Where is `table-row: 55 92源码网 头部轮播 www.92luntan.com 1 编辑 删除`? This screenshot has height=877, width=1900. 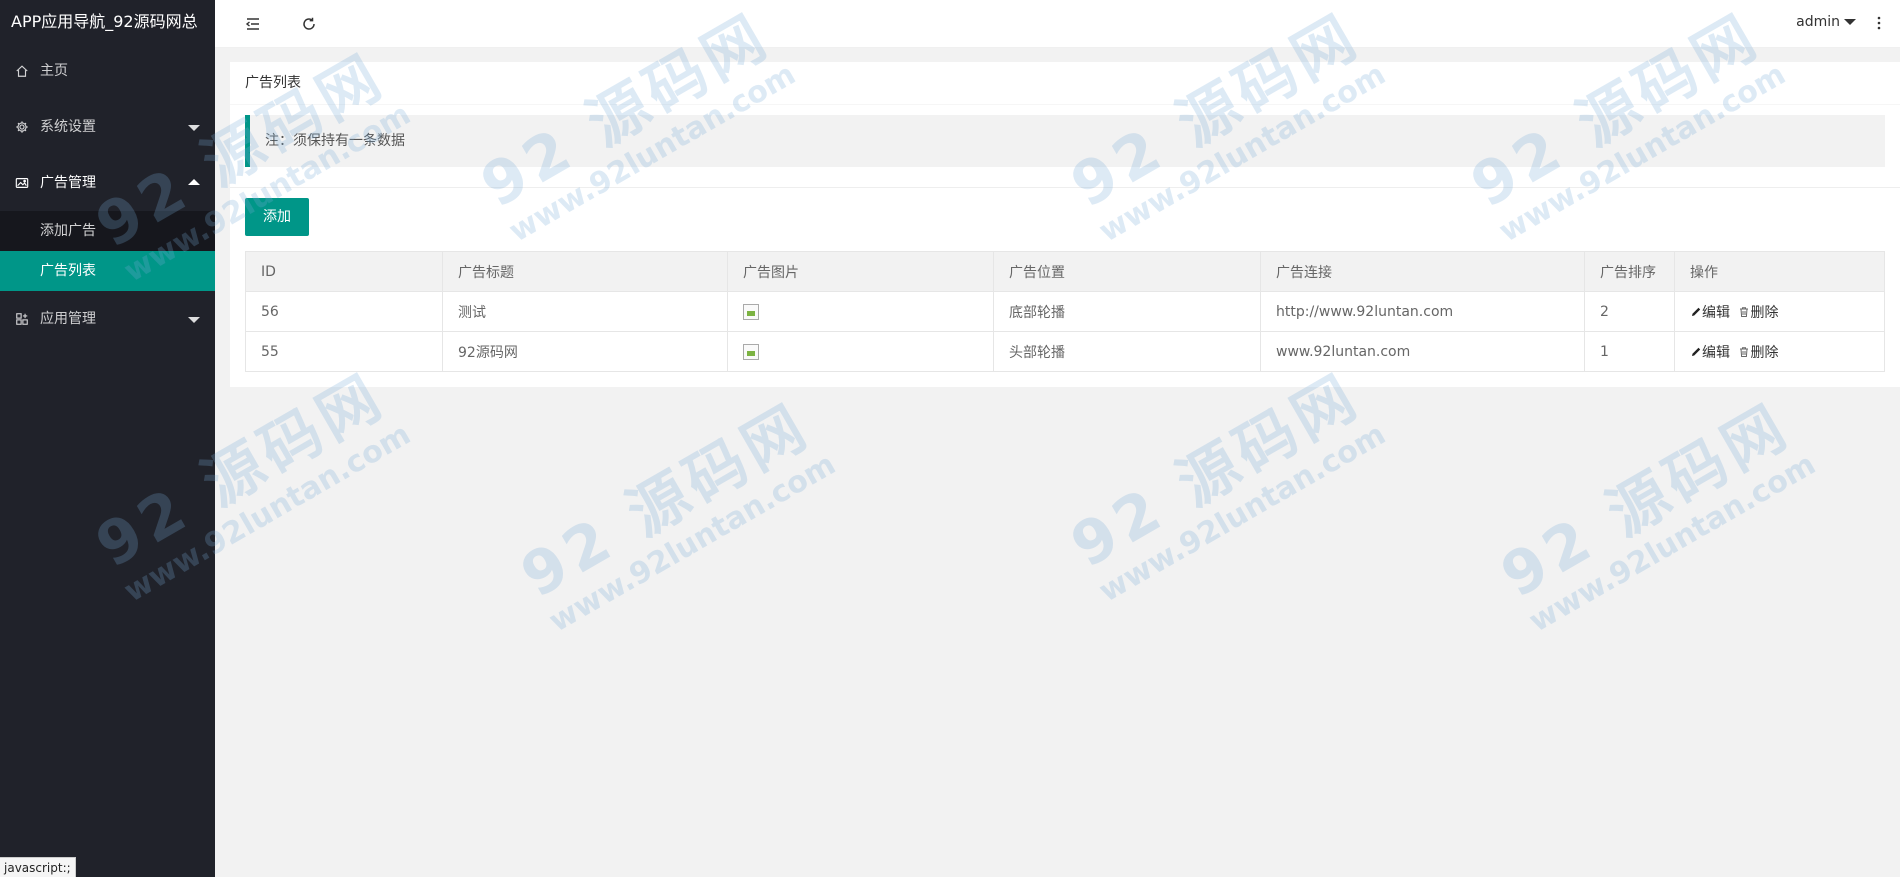 table-row: 55 92源码网 头部轮播 www.92luntan.com 1 编辑 删除 is located at coordinates (1065, 351).